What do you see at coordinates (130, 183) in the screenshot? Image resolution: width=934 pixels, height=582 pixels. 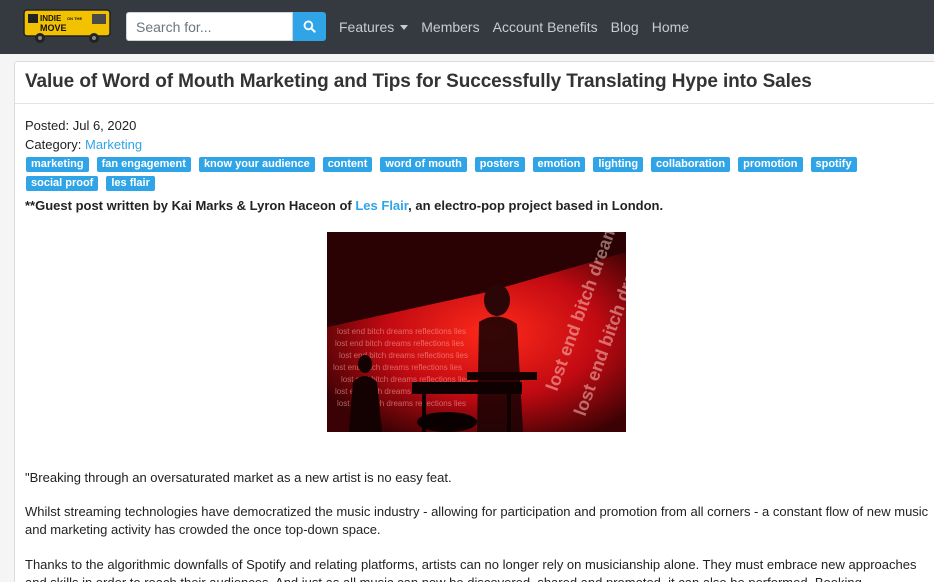 I see `tag-les-flair: les flair` at bounding box center [130, 183].